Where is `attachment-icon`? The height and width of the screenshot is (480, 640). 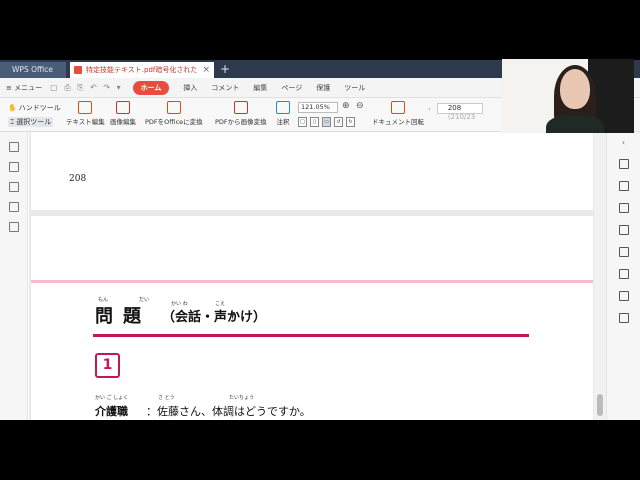
attachment-icon is located at coordinates (13, 187).